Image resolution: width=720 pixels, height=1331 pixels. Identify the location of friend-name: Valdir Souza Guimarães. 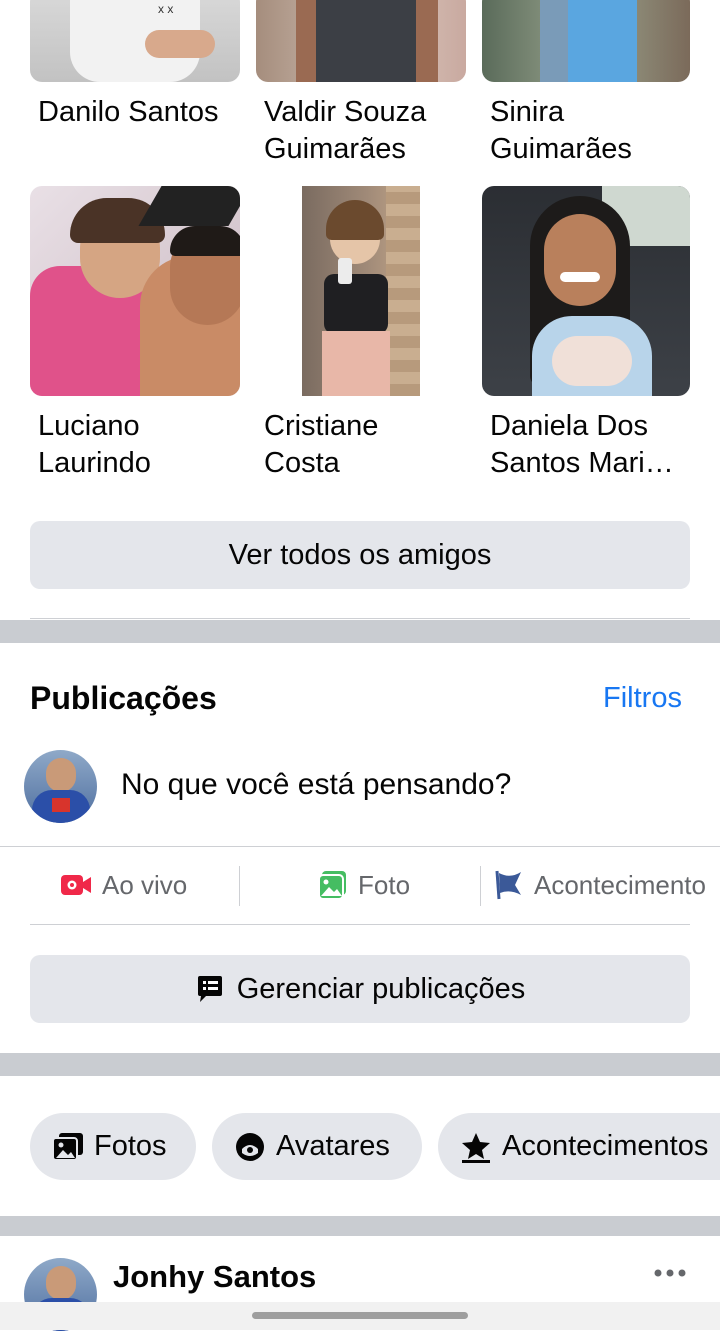
(364, 131).